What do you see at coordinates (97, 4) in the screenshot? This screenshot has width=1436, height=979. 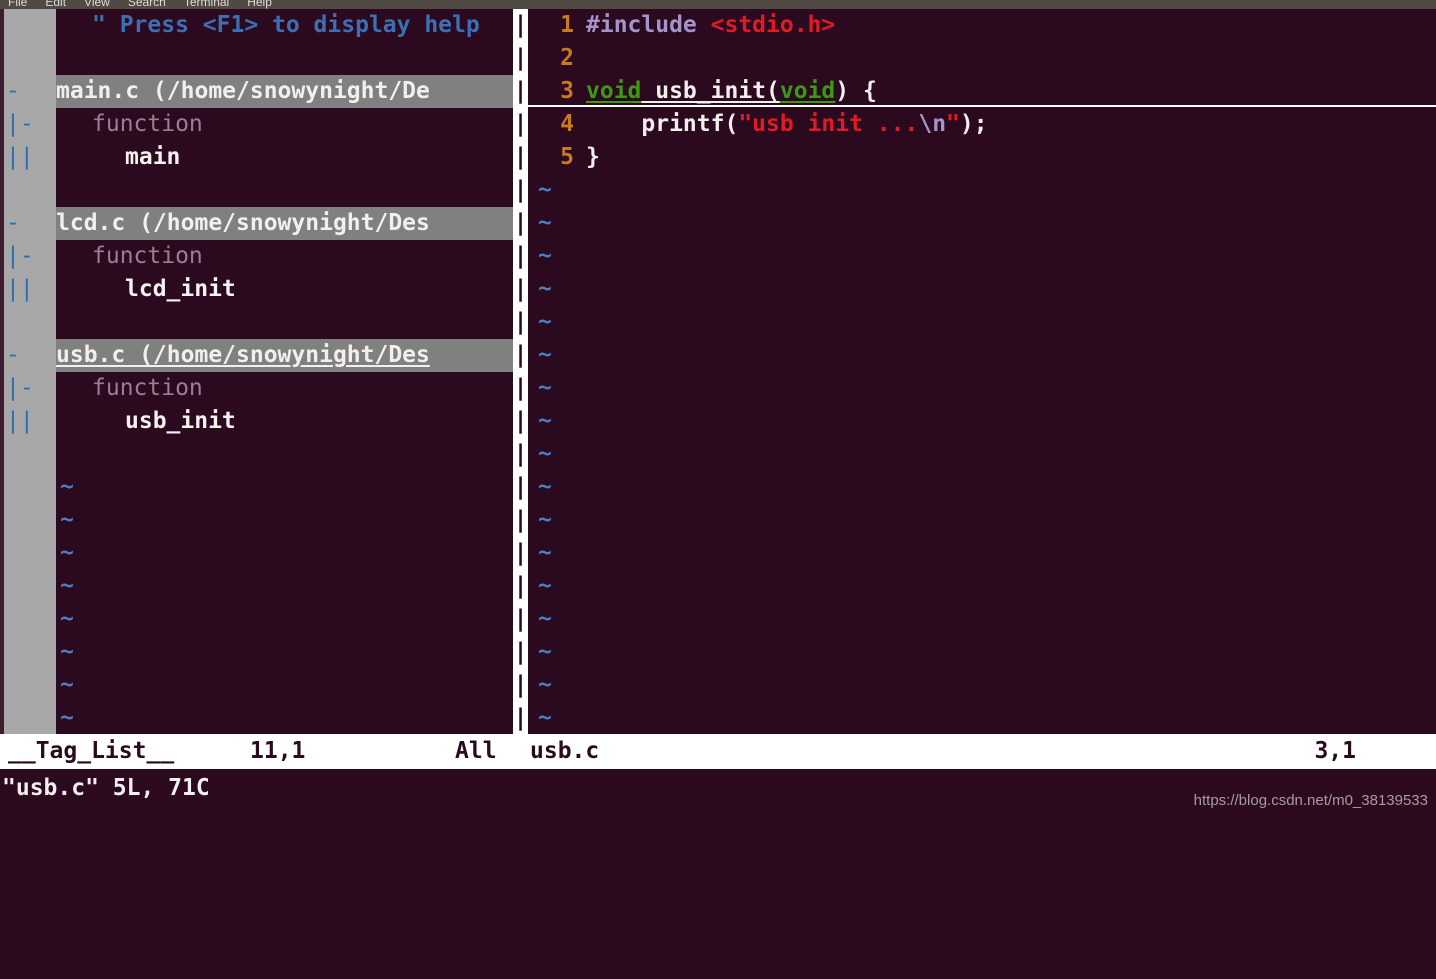 I see `menu-item-view: View` at bounding box center [97, 4].